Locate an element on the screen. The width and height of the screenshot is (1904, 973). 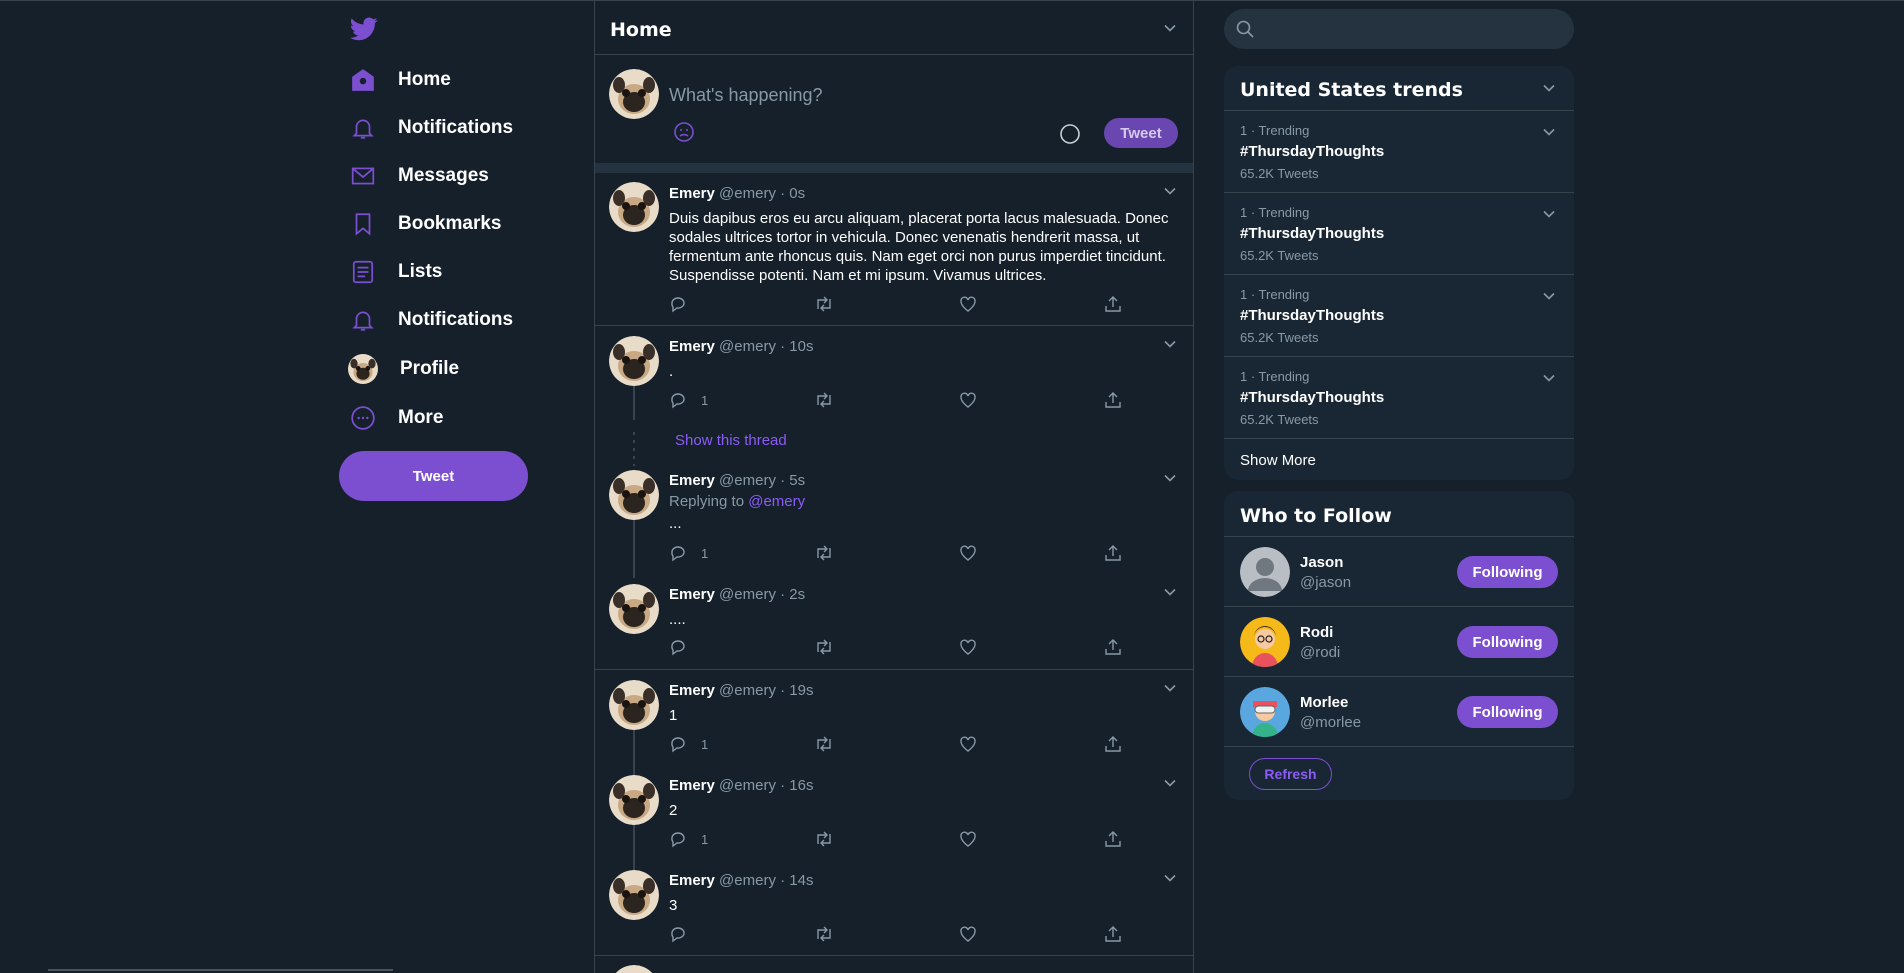
tweet-author: Emery @emery · 5s is located at coordinates (737, 480).